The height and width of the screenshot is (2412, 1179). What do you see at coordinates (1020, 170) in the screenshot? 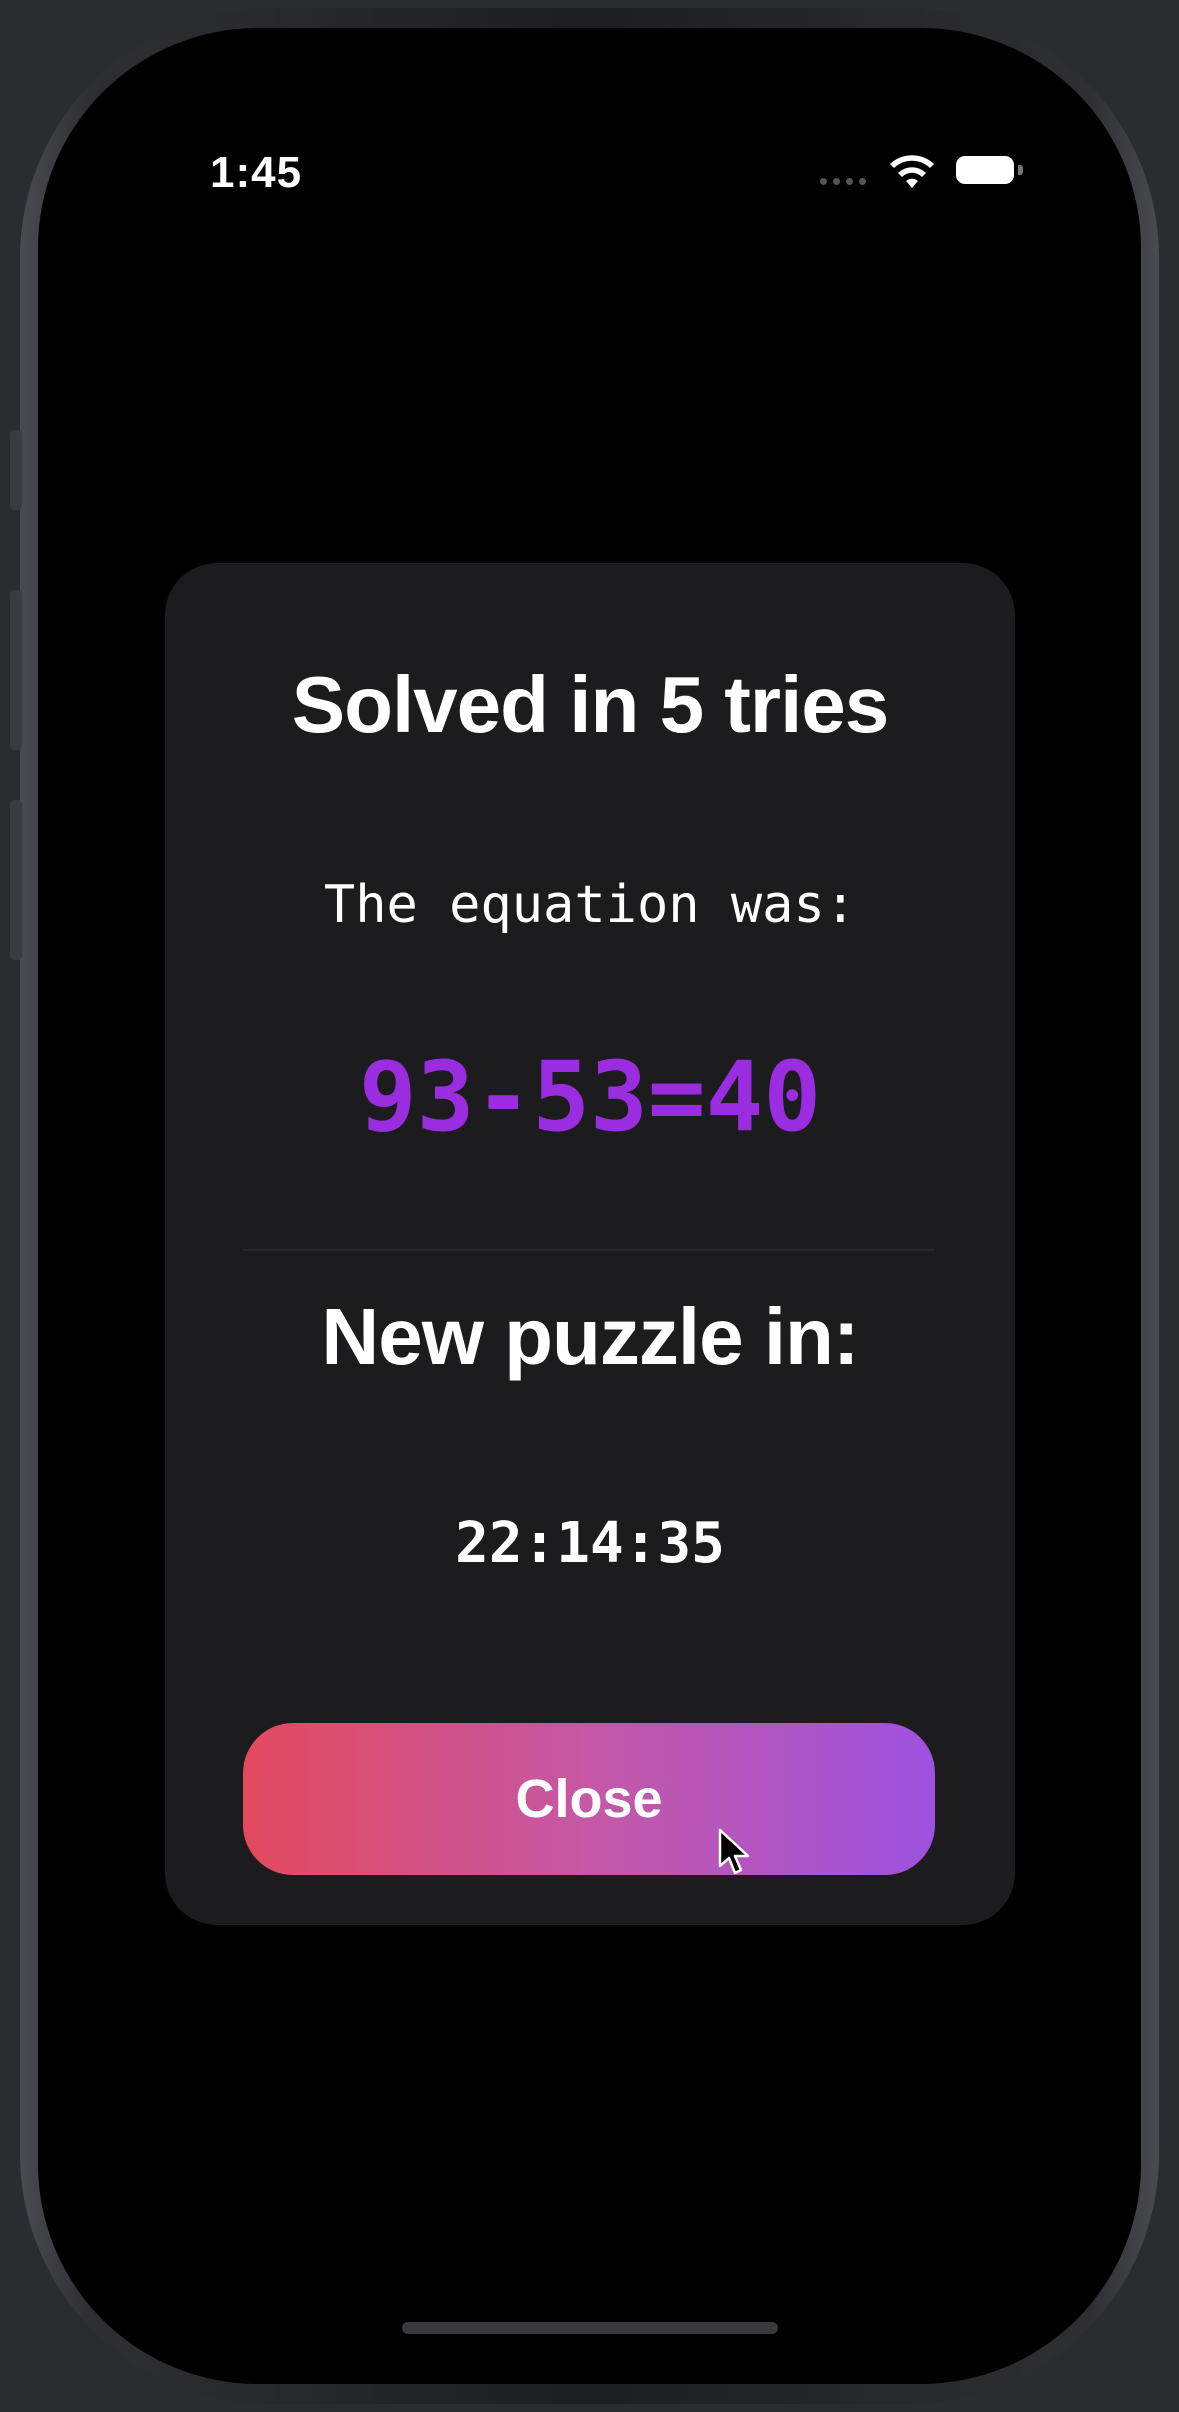
I see `battery-tip` at bounding box center [1020, 170].